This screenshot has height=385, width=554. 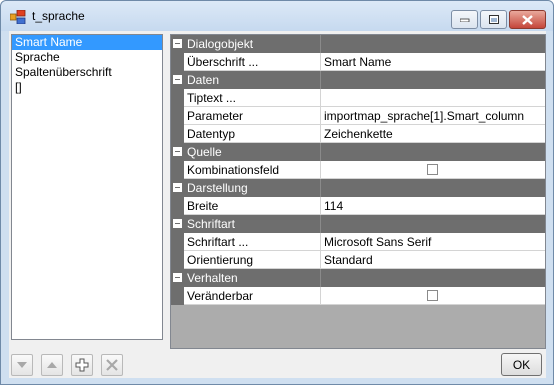 I want to click on minimize-button, so click(x=464, y=19).